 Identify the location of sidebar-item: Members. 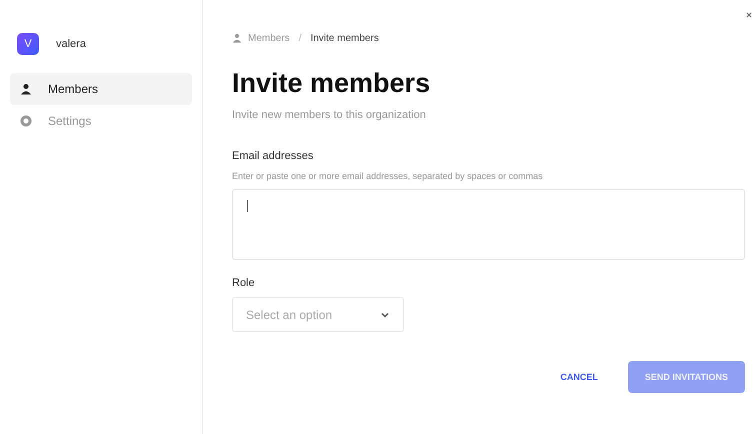
(101, 89).